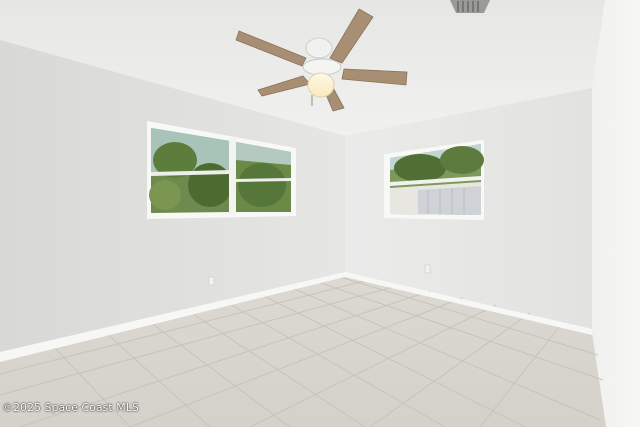 The width and height of the screenshot is (640, 427). What do you see at coordinates (470, 6) in the screenshot?
I see `ceiling-vent` at bounding box center [470, 6].